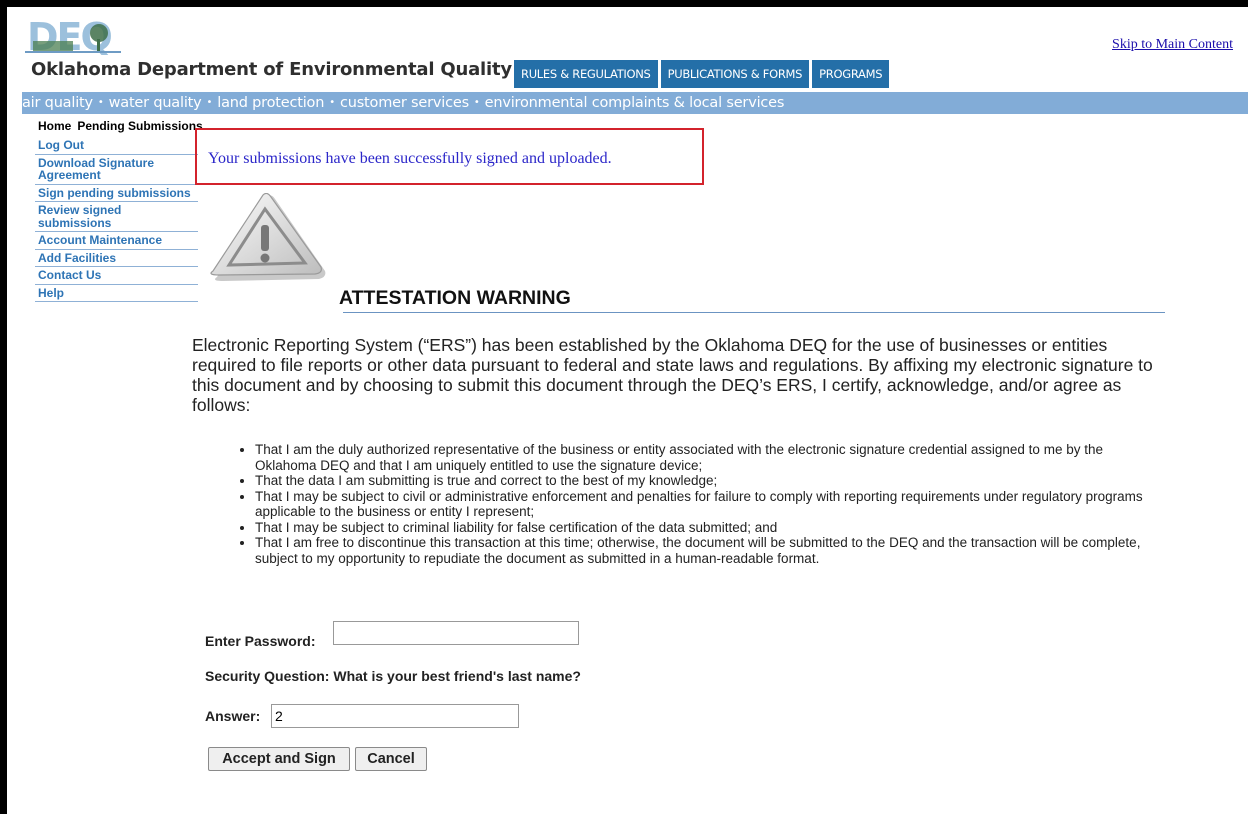 This screenshot has height=814, width=1248. I want to click on sidebar-item-add-facilities: Add Facilities, so click(116, 258).